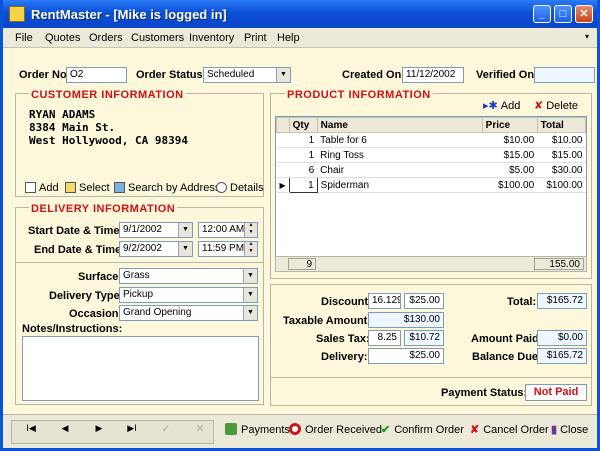  What do you see at coordinates (384, 301) in the screenshot?
I see `discount-percent-input: 16.129` at bounding box center [384, 301].